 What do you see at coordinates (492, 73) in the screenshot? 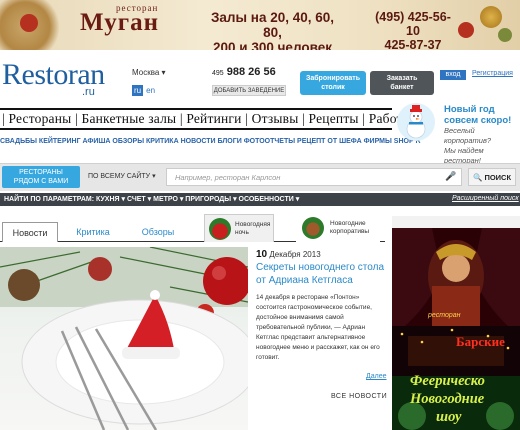
I see `register-link: Регистрация` at bounding box center [492, 73].